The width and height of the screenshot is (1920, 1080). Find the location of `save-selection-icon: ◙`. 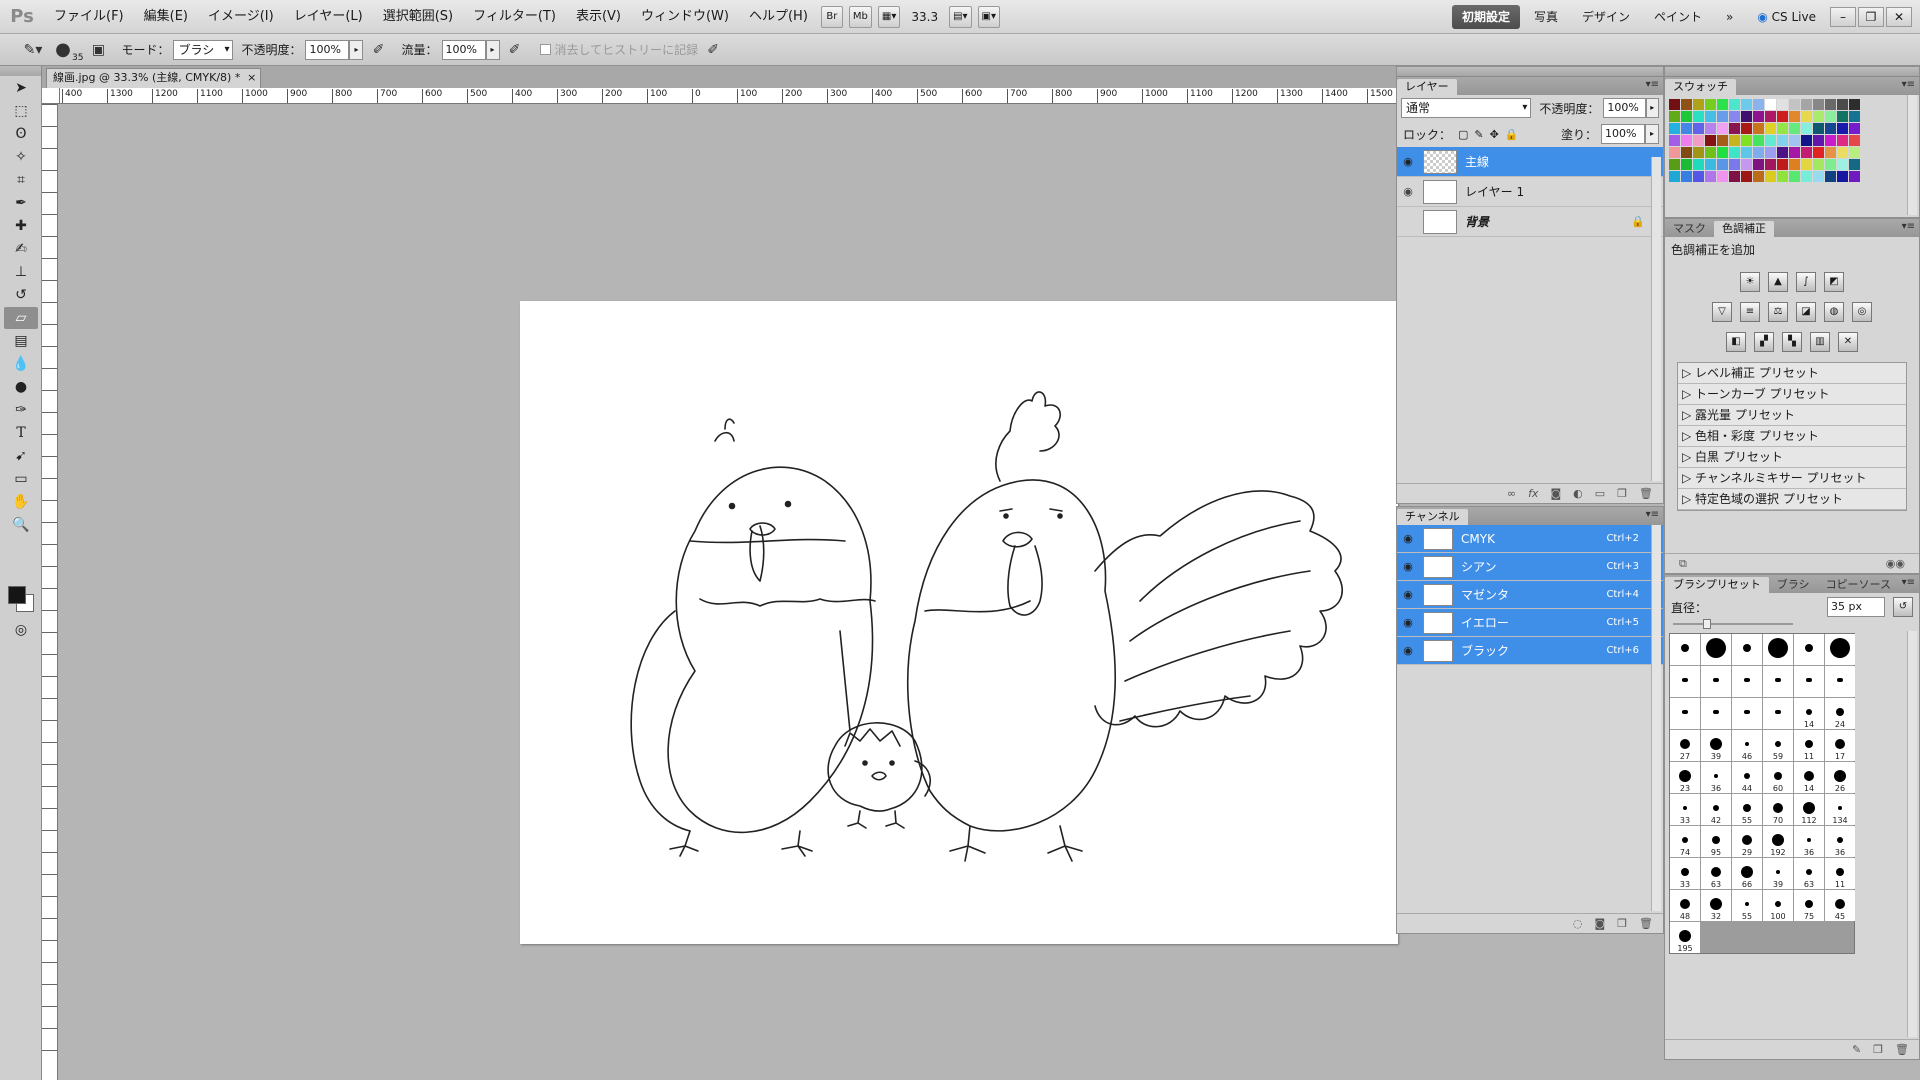

save-selection-icon: ◙ is located at coordinates (1599, 923).